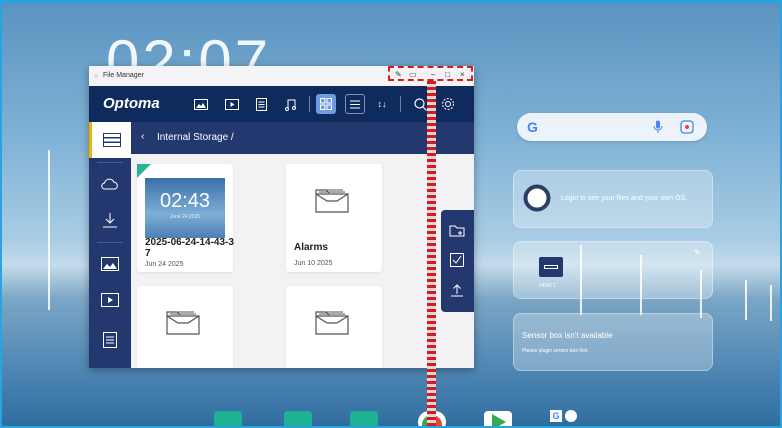 This screenshot has height=428, width=782. What do you see at coordinates (232, 104) in the screenshot?
I see `filter-video-icon` at bounding box center [232, 104].